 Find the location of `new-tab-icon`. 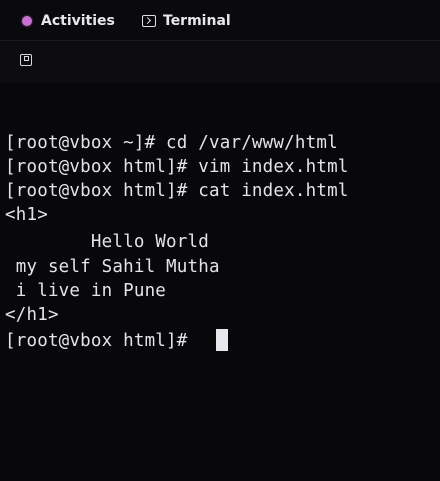

new-tab-icon is located at coordinates (26, 60).